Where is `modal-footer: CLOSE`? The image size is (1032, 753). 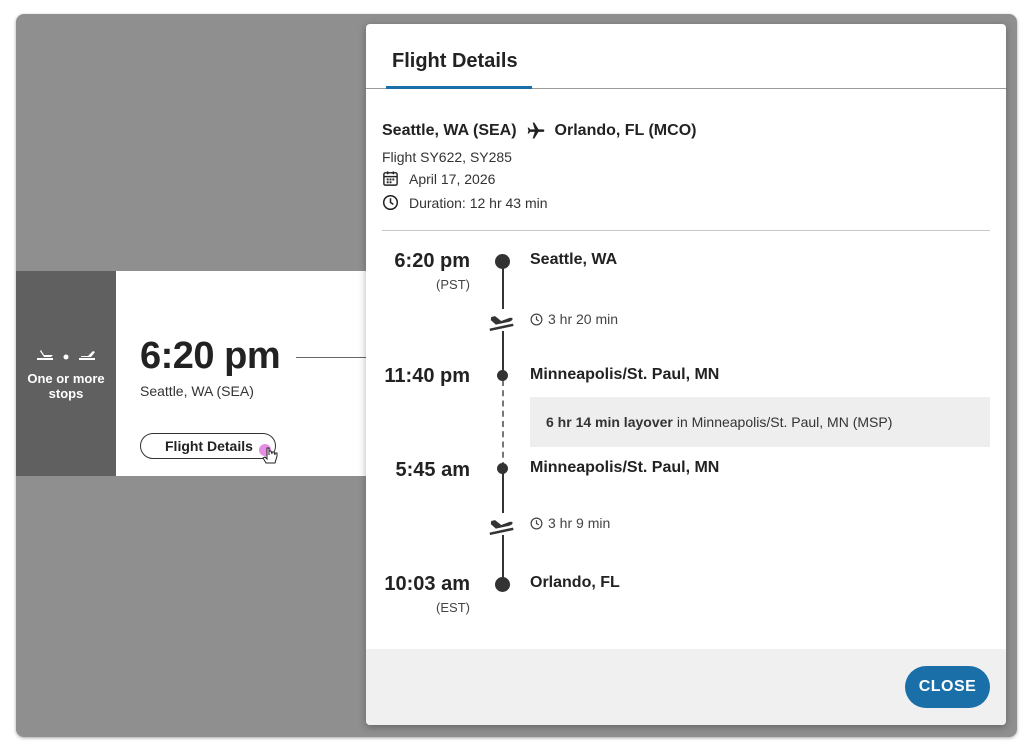 modal-footer: CLOSE is located at coordinates (686, 687).